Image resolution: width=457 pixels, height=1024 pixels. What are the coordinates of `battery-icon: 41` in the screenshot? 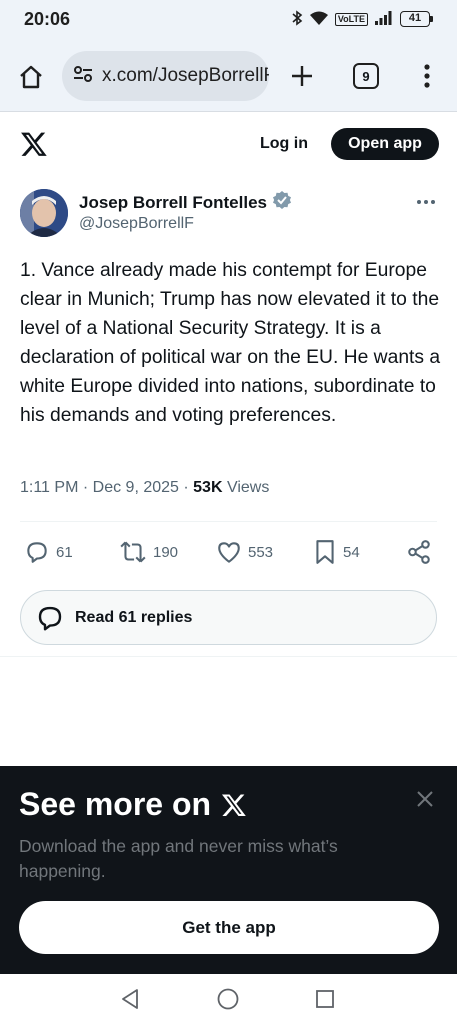 It's located at (416, 19).